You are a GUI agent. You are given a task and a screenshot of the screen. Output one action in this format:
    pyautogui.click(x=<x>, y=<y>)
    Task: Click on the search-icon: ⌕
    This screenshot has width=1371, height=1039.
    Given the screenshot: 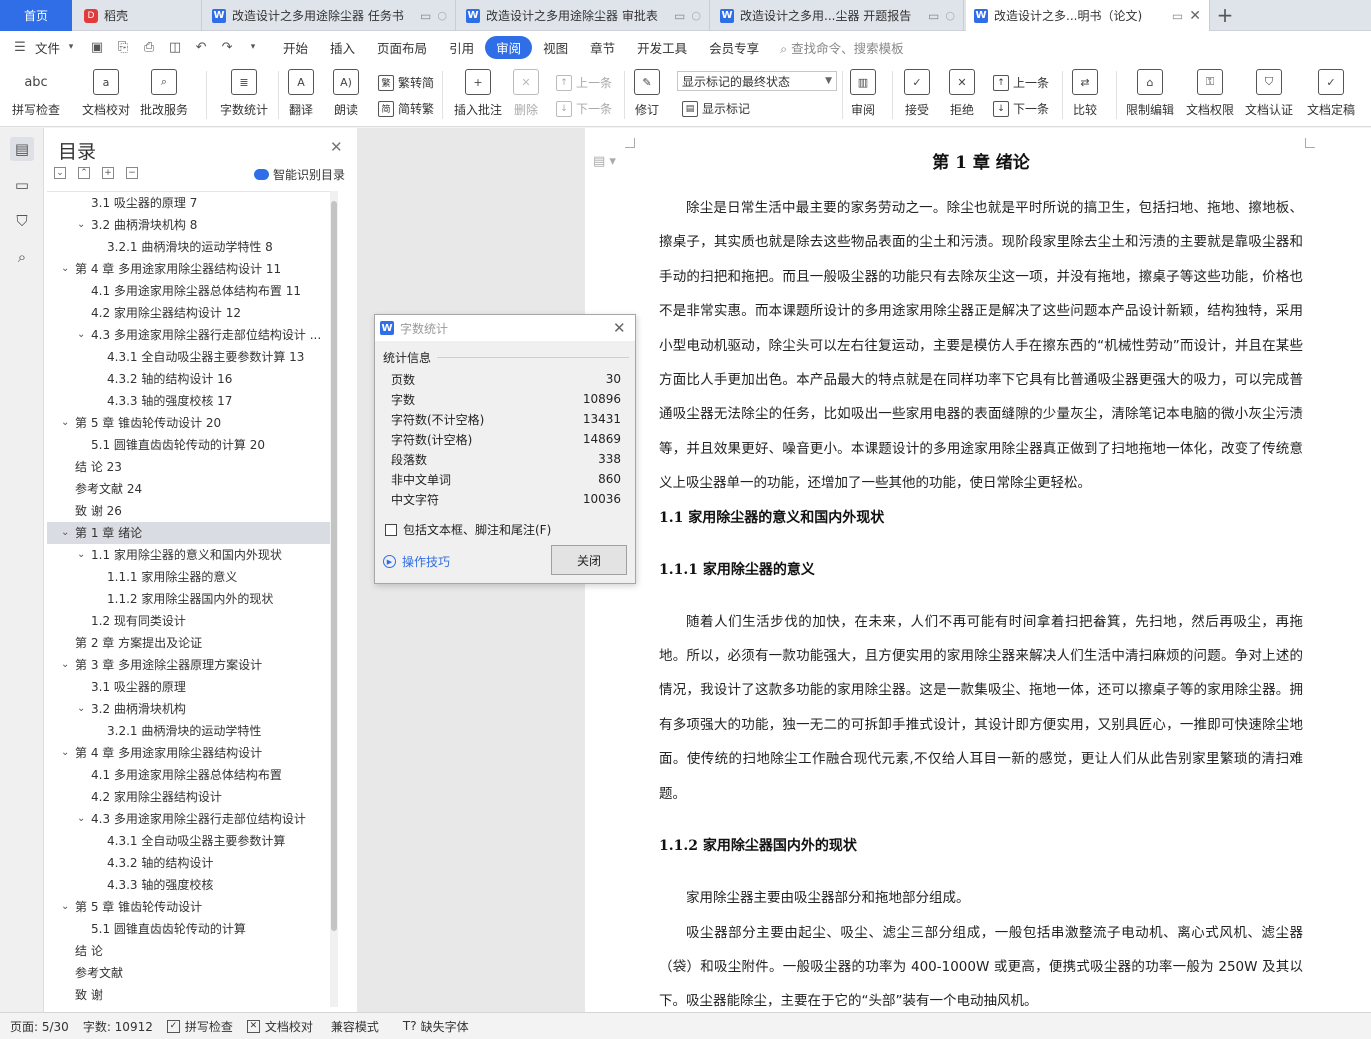 What is the action you would take?
    pyautogui.click(x=22, y=257)
    